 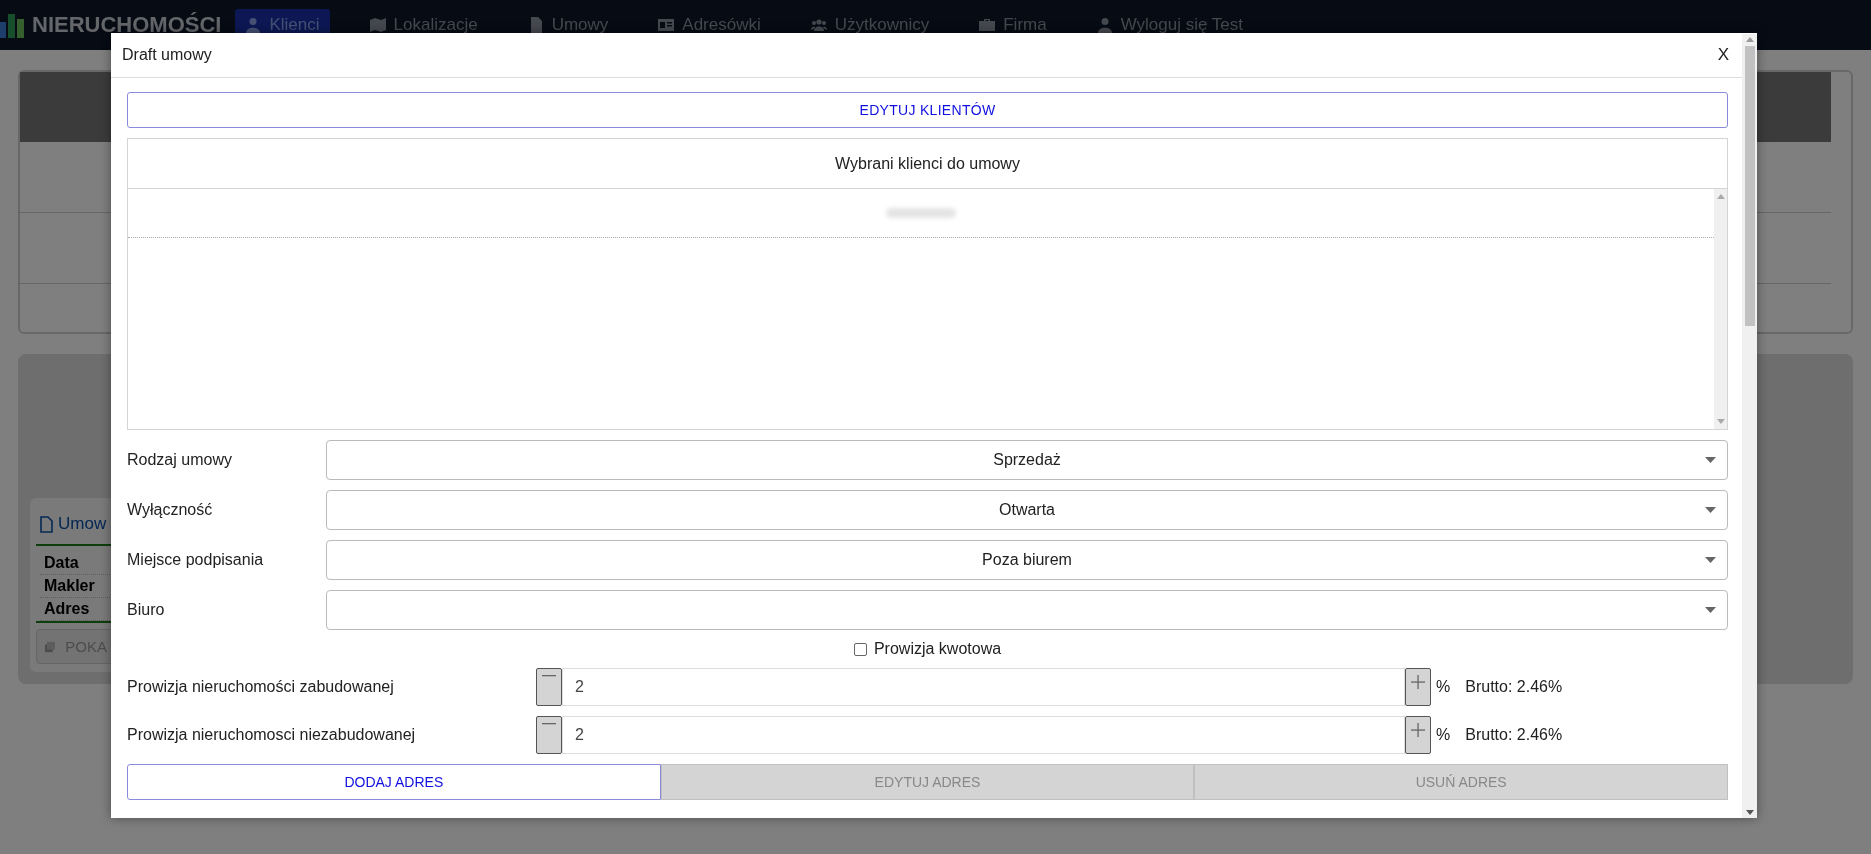 I want to click on file-icon, so click(x=46, y=524).